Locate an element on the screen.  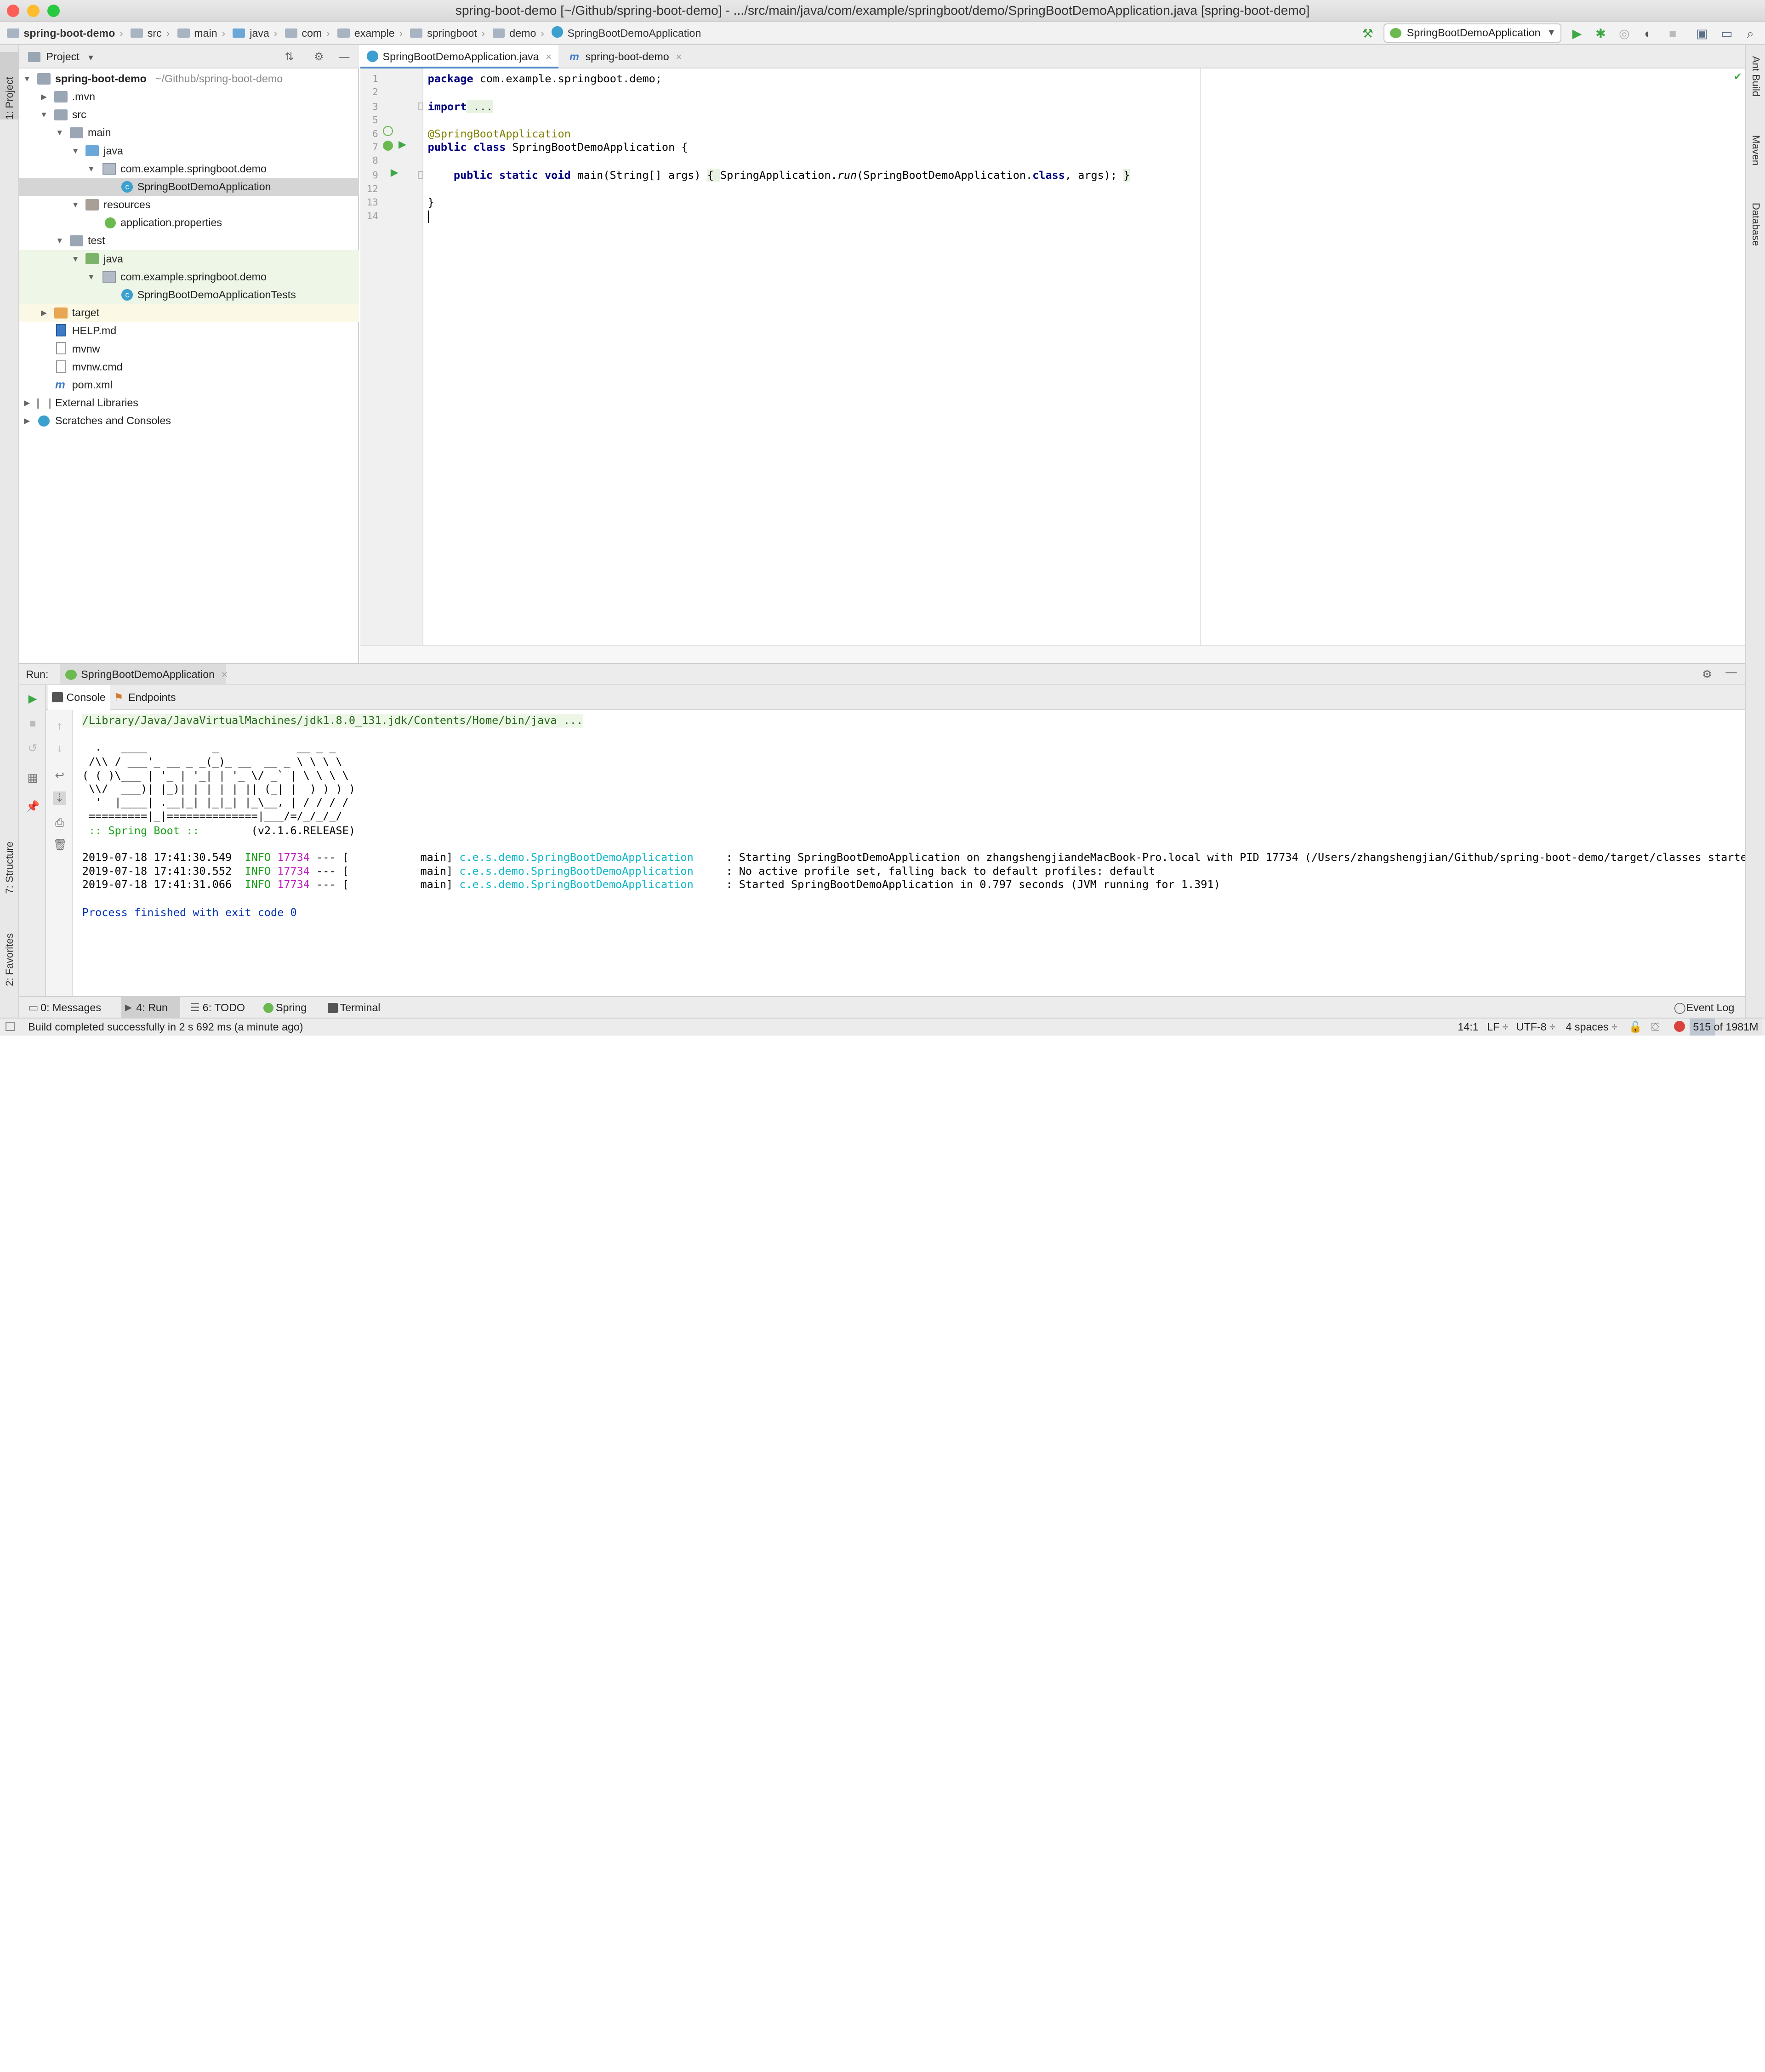
tab-database: Database is located at coordinates (1756, 236).